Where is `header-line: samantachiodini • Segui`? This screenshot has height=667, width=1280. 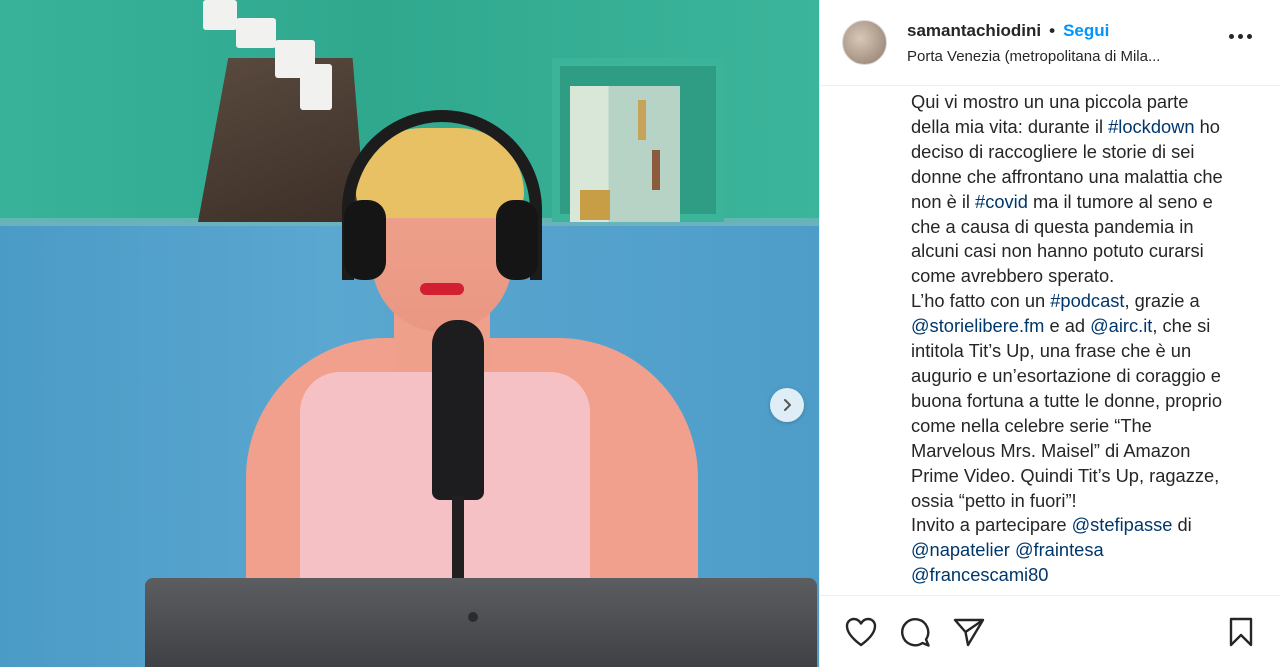 header-line: samantachiodini • Segui is located at coordinates (1083, 31).